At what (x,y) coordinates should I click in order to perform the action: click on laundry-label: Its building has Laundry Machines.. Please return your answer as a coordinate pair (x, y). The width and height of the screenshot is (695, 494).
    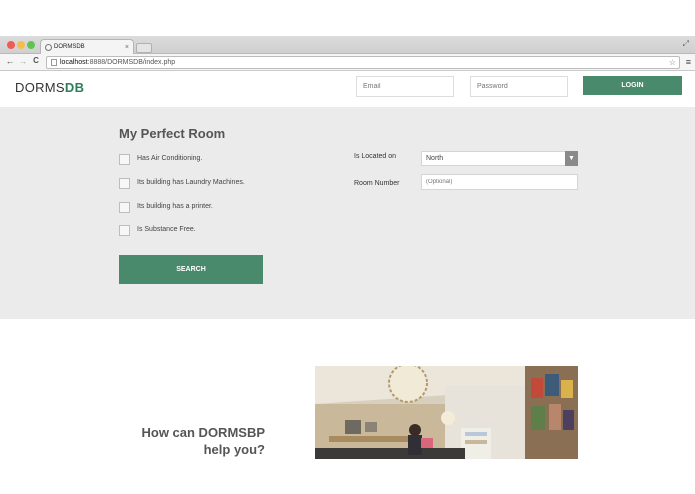
    Looking at the image, I should click on (191, 182).